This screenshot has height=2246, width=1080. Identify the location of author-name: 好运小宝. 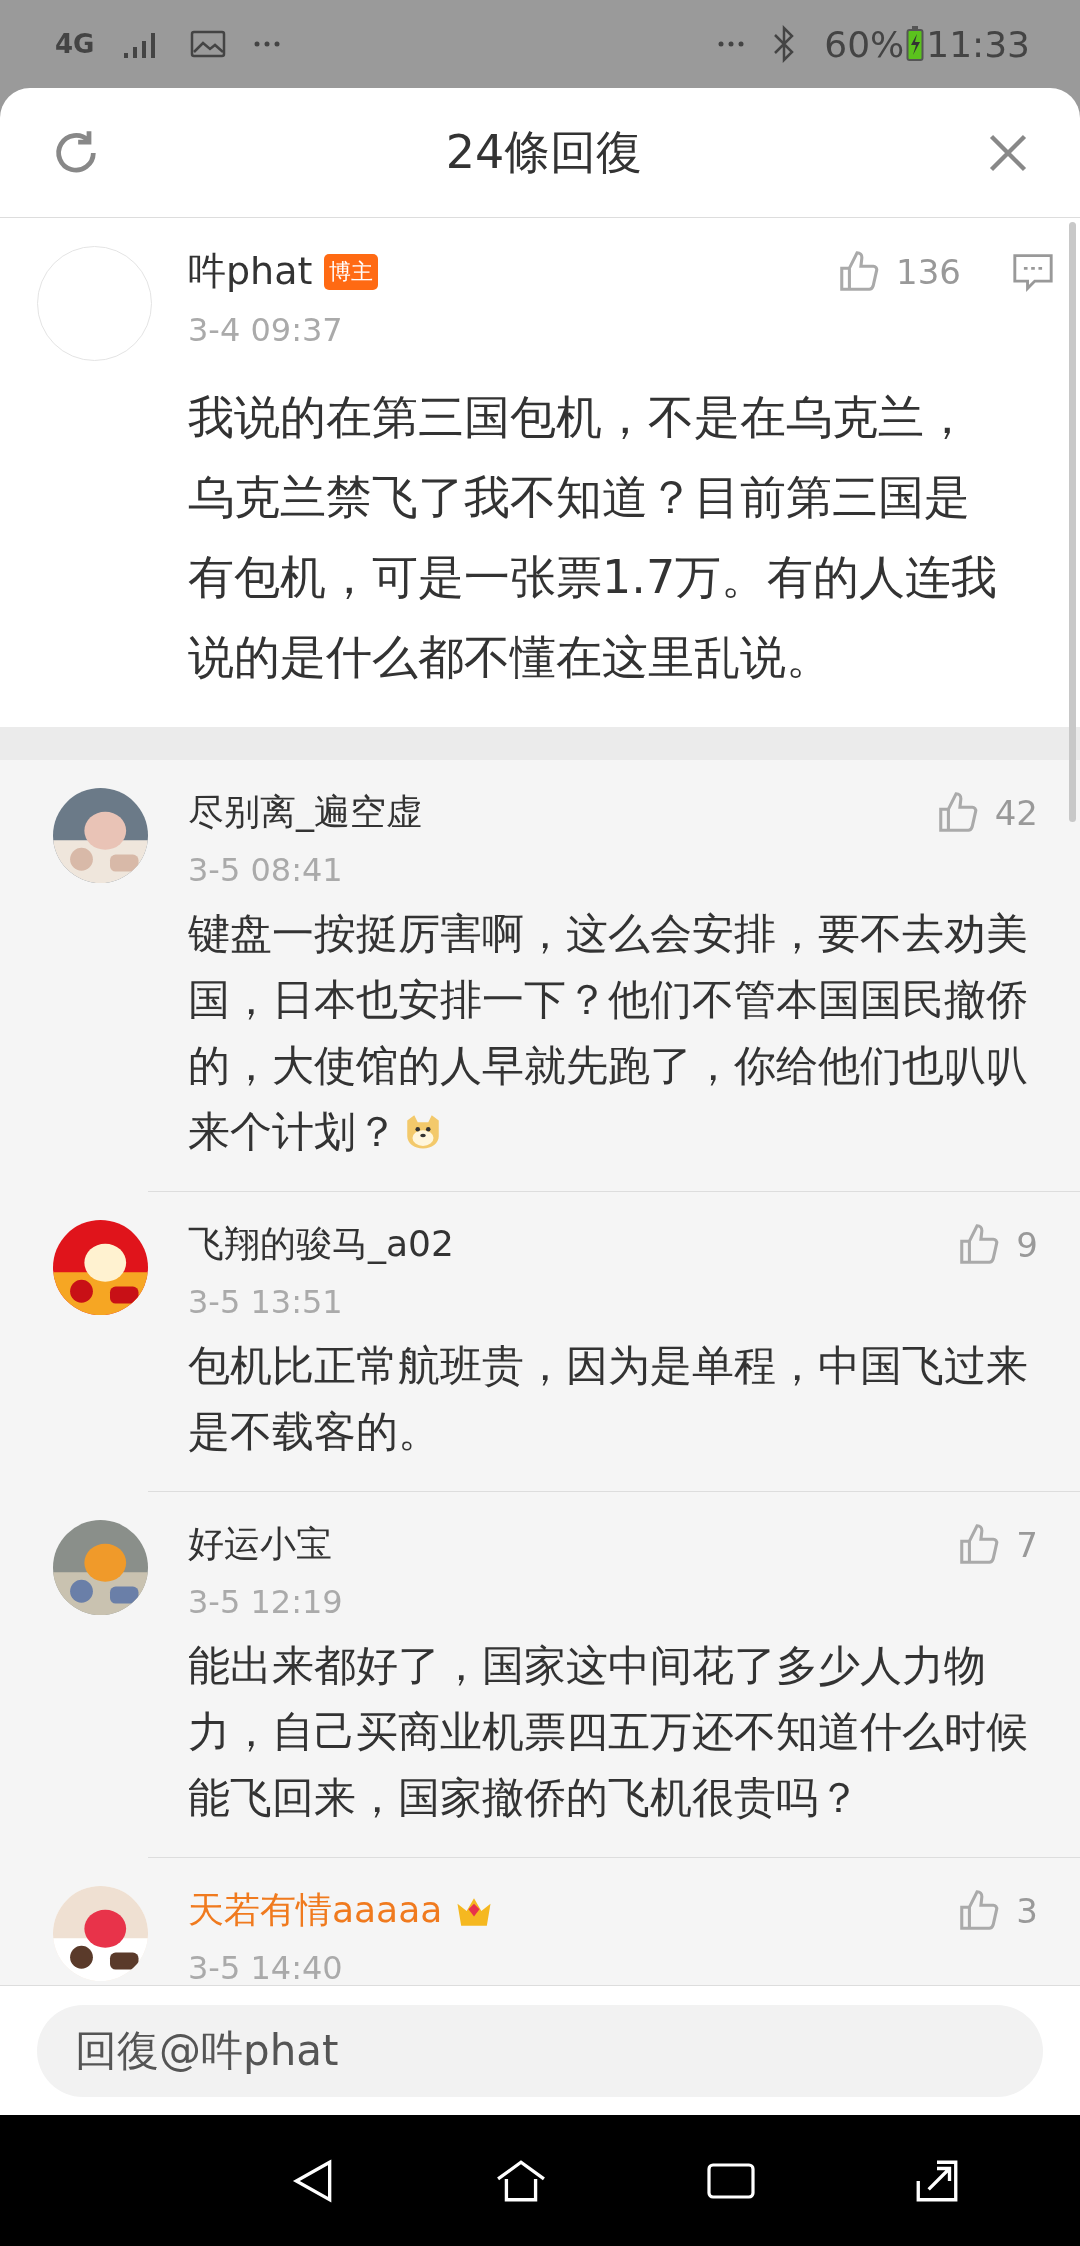
(260, 1544).